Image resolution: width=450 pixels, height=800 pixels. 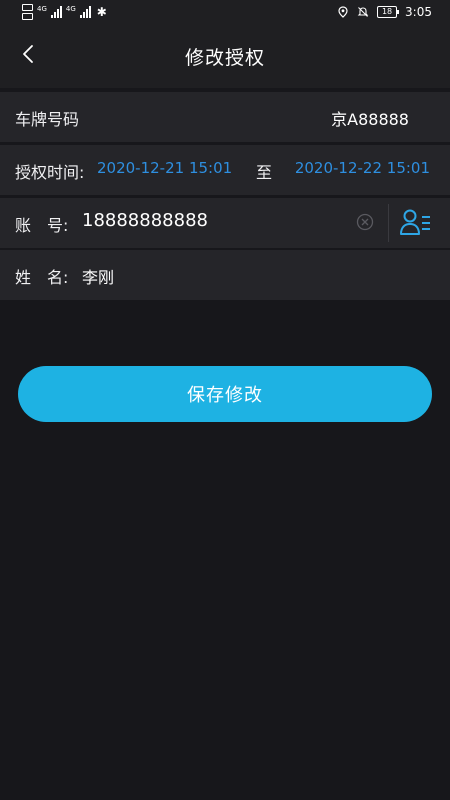 What do you see at coordinates (225, 223) in the screenshot?
I see `account-row: 账 号: 18888888888` at bounding box center [225, 223].